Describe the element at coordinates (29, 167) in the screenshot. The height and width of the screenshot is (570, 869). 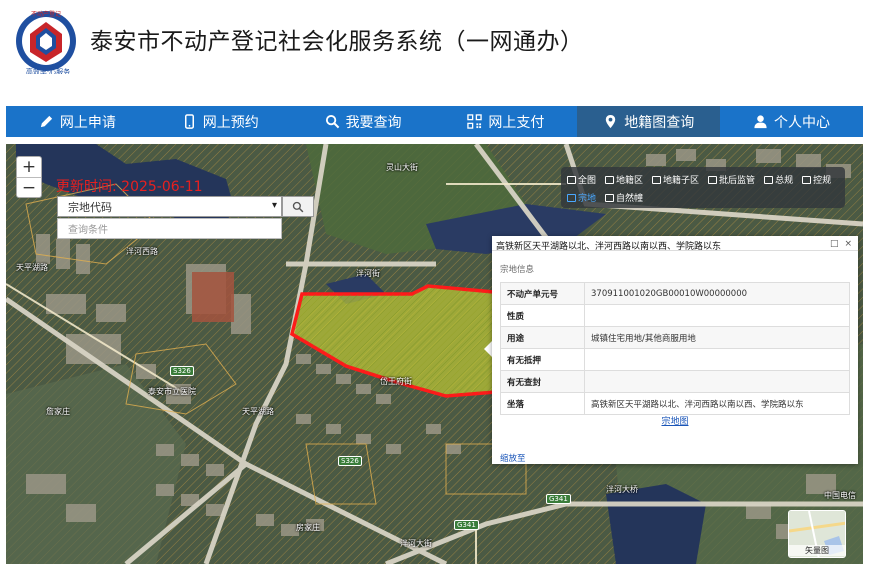
I see `zoom-in-button: +` at that location.